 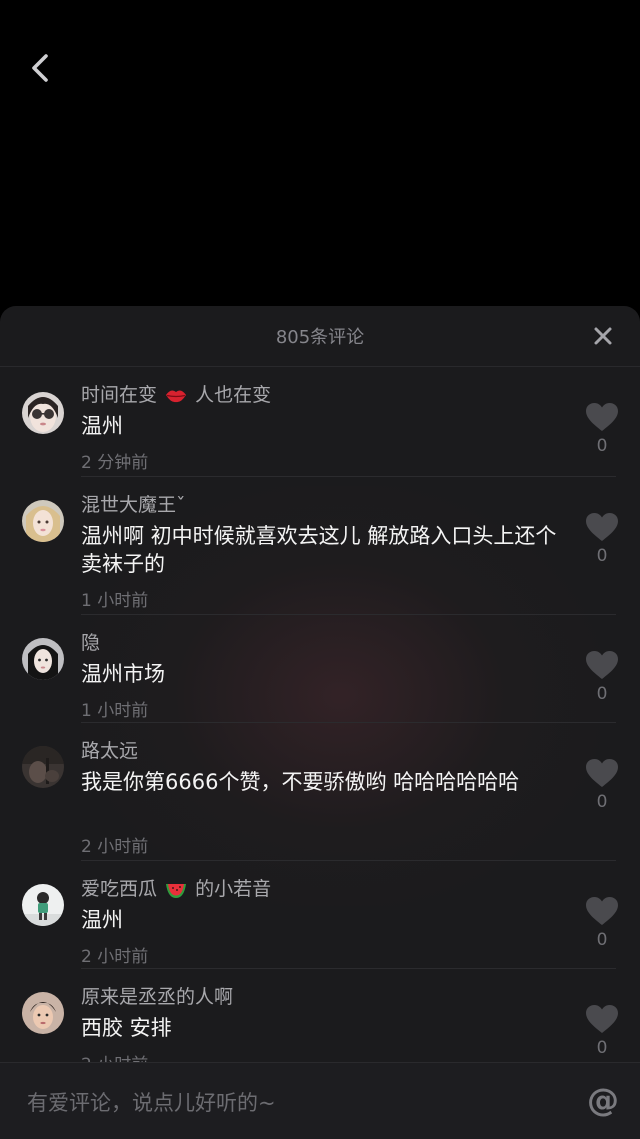 I want to click on close-icon, so click(x=603, y=336).